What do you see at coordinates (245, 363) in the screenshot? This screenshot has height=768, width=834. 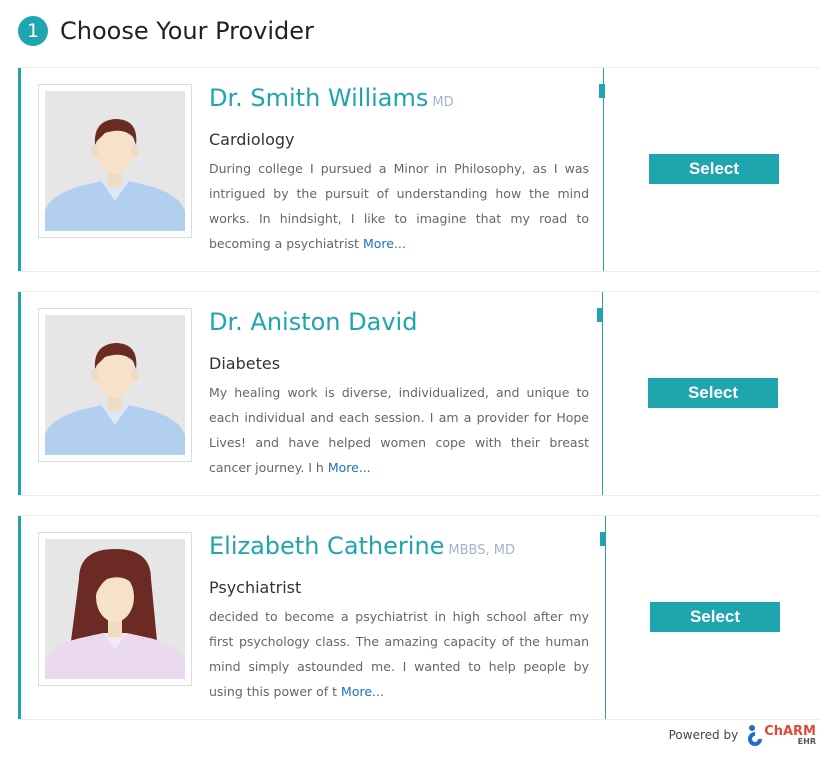 I see `provider-specialty: Diabetes` at bounding box center [245, 363].